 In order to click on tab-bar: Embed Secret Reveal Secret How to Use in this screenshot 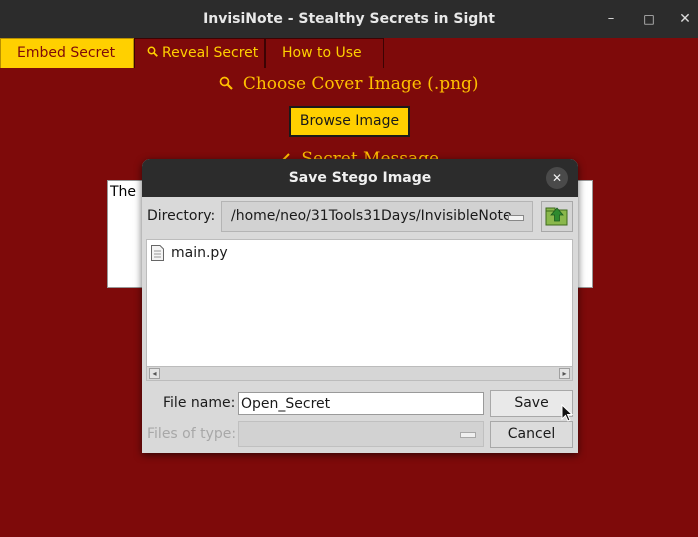, I will do `click(349, 53)`.